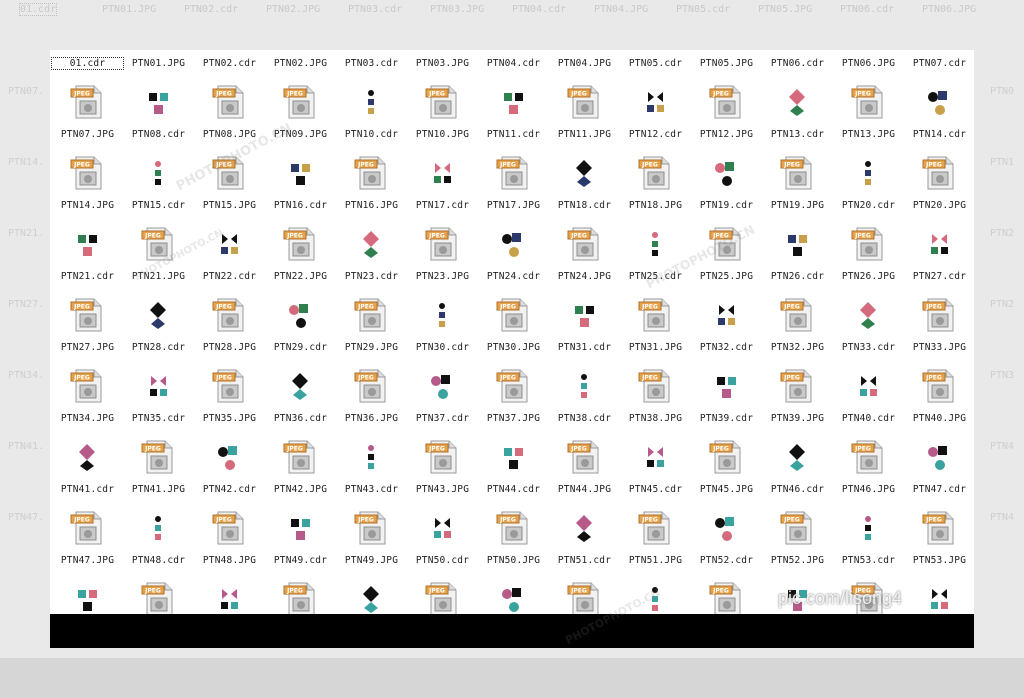 Image resolution: width=1024 pixels, height=698 pixels. Describe the element at coordinates (939, 542) in the screenshot. I see `file-item: JPEG PTN53.JPG` at that location.